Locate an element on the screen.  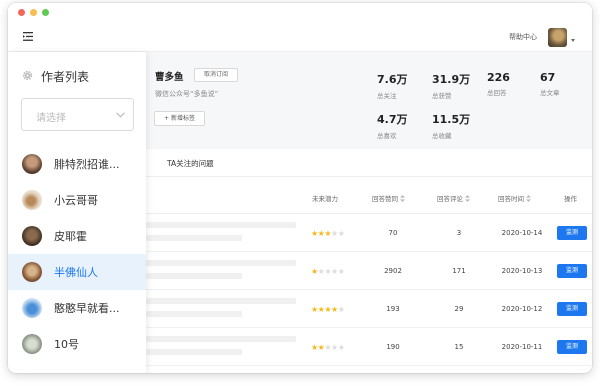
tab-bar: TA关注的问题 is located at coordinates (369, 163).